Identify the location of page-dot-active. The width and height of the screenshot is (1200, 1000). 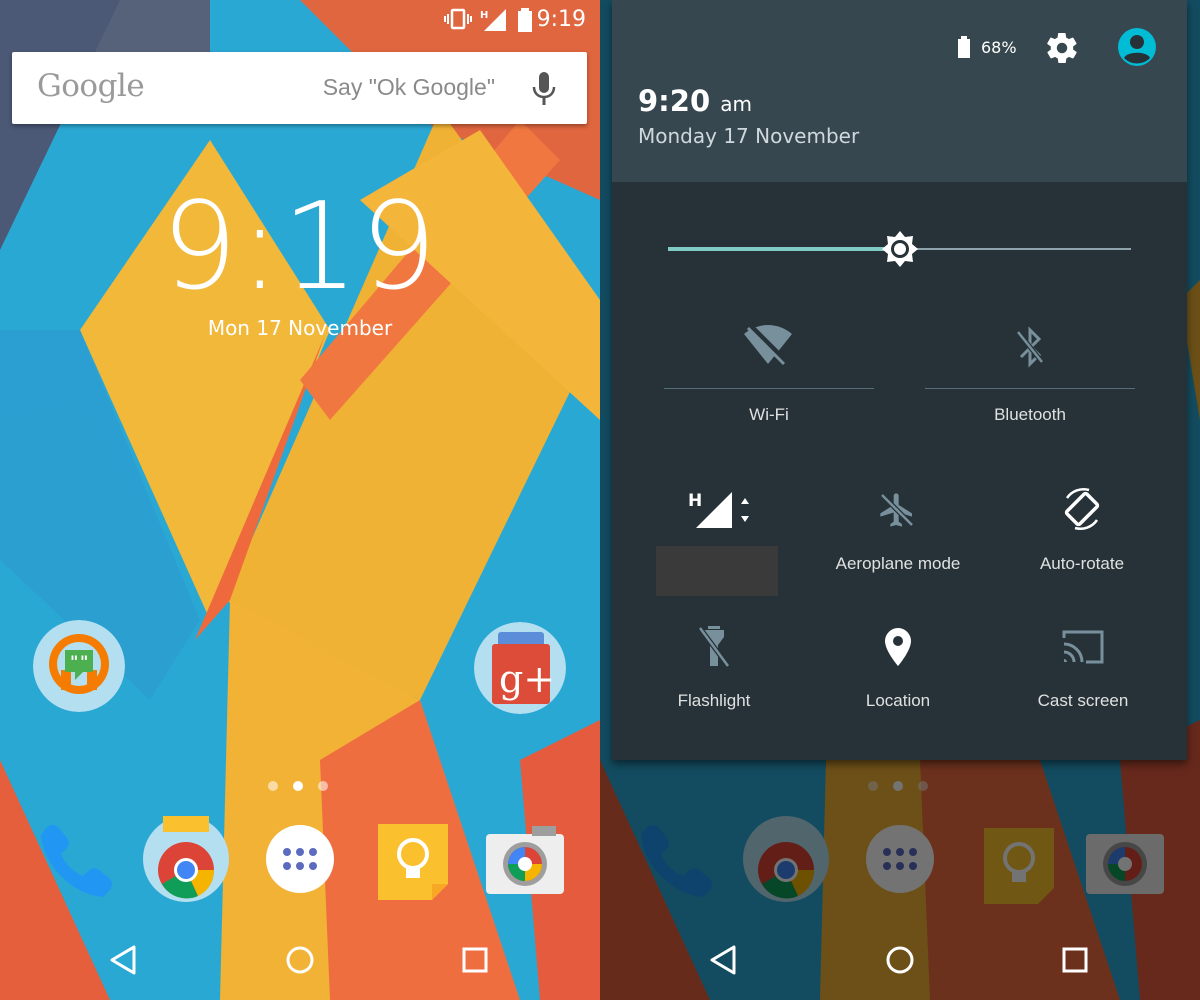
(298, 786).